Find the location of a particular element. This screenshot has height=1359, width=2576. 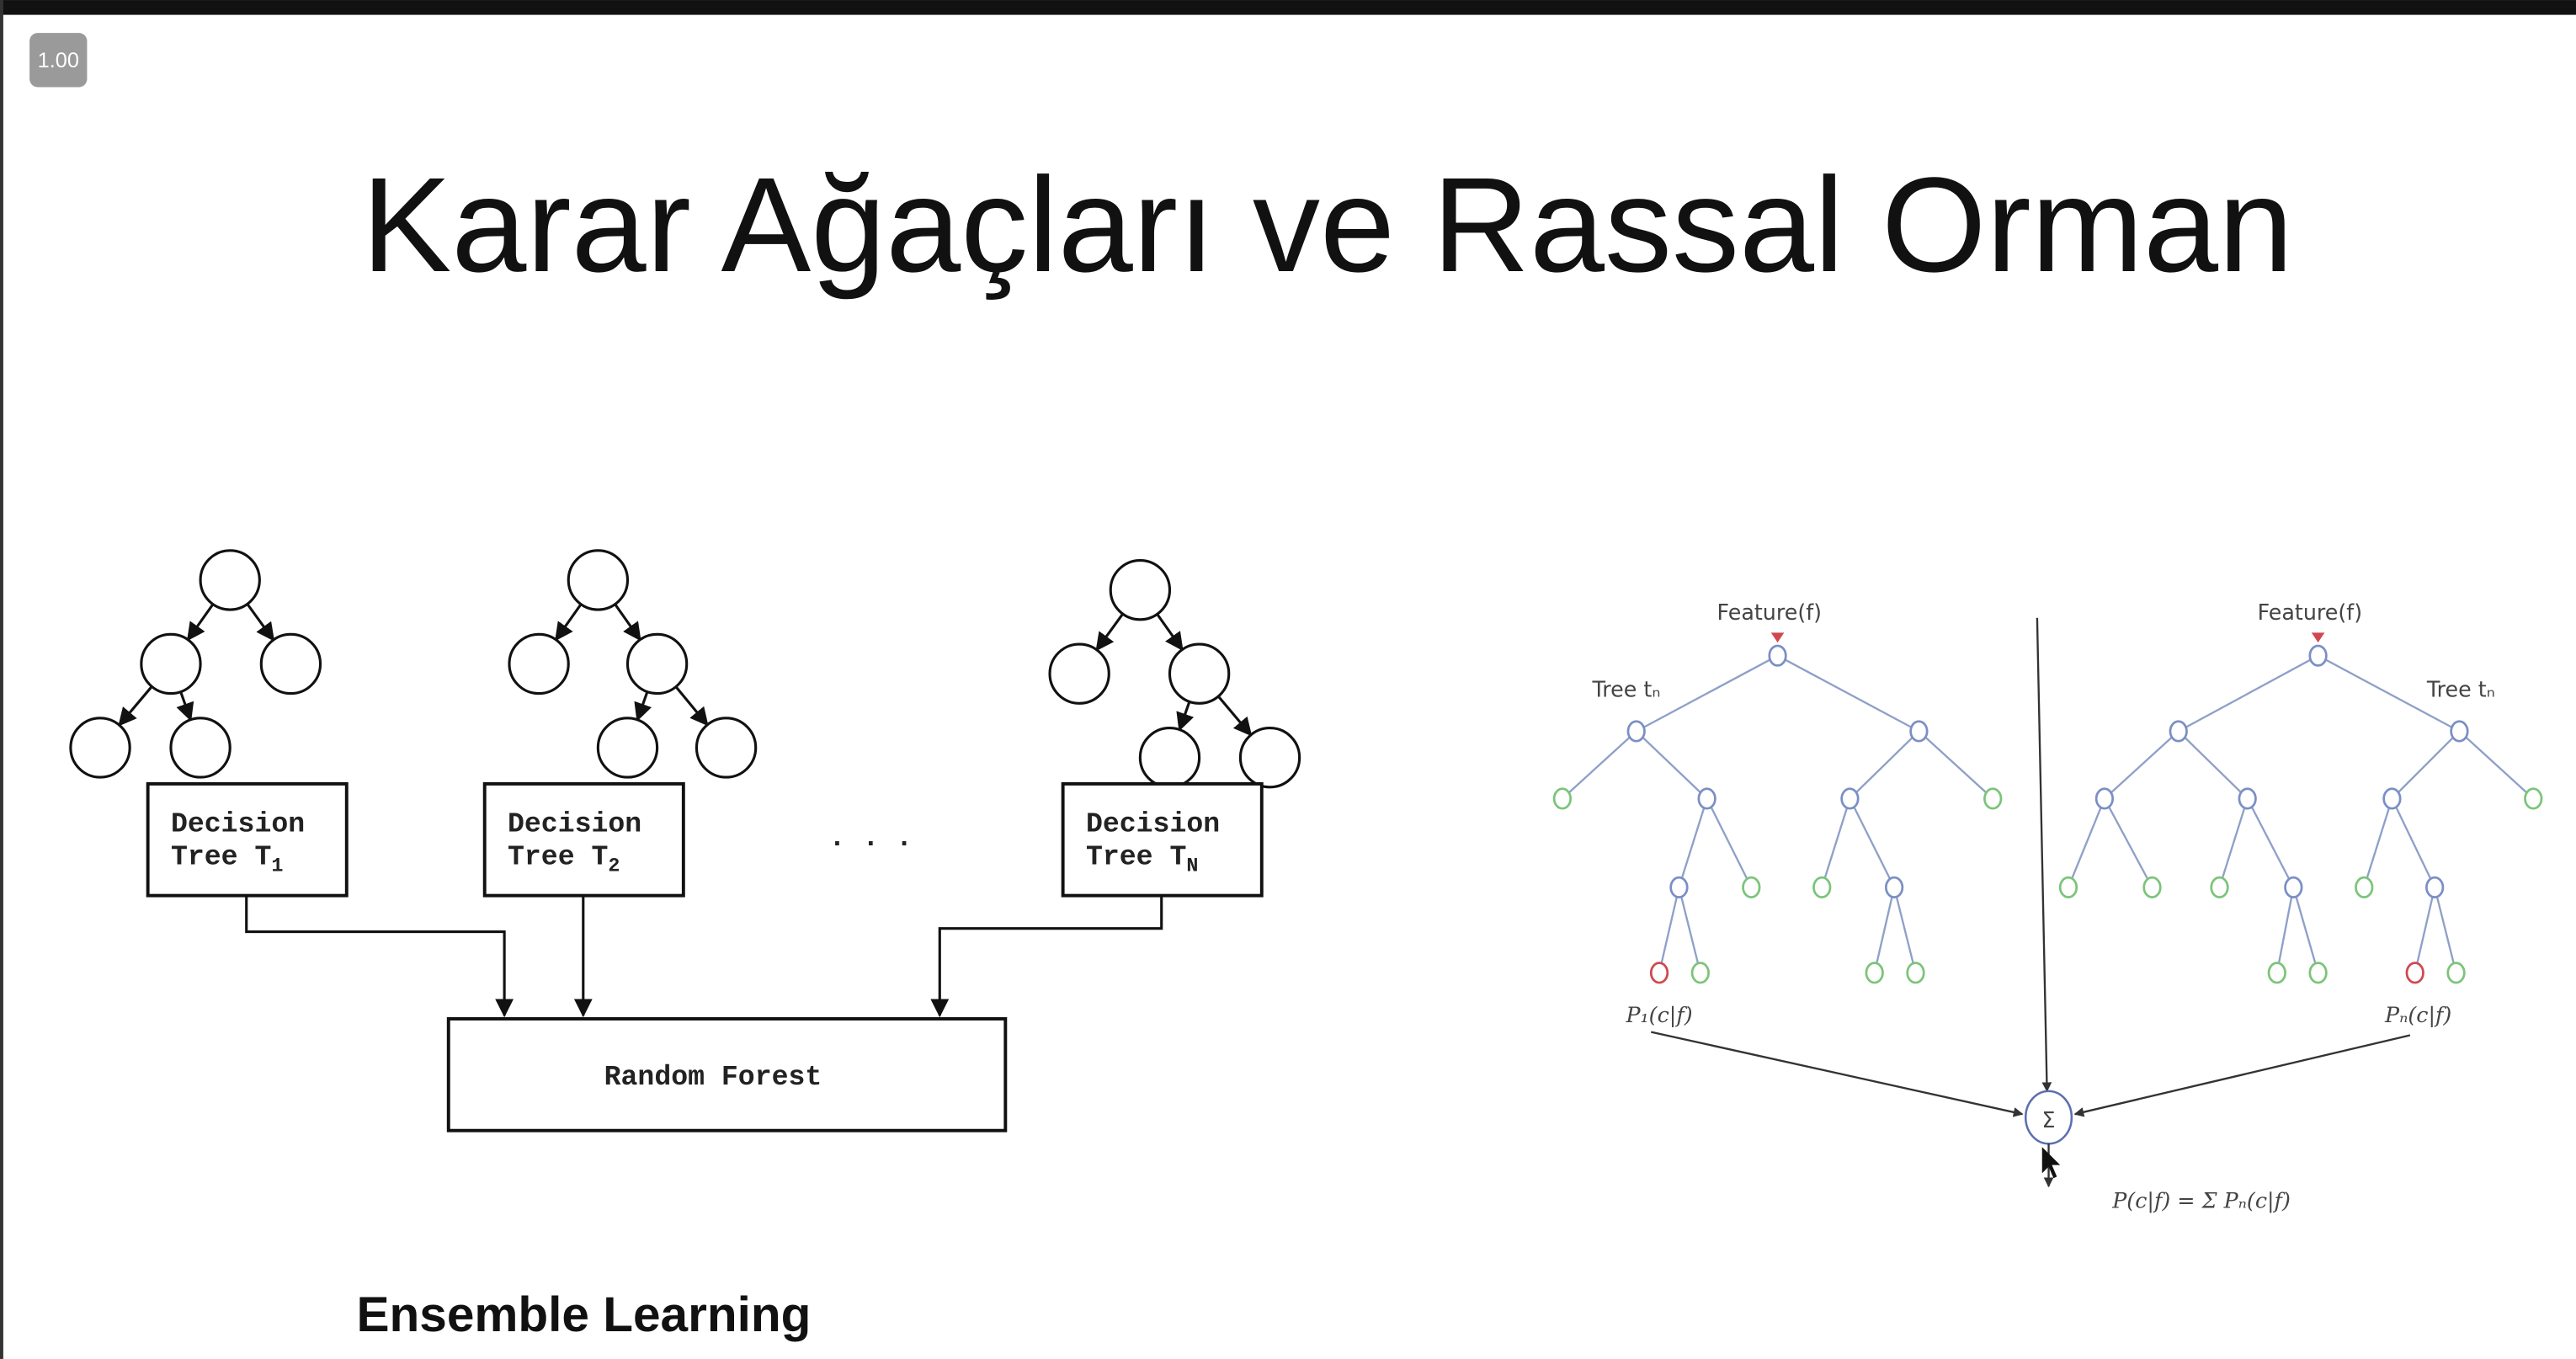

zoom-badge: 1.00 is located at coordinates (58, 60).